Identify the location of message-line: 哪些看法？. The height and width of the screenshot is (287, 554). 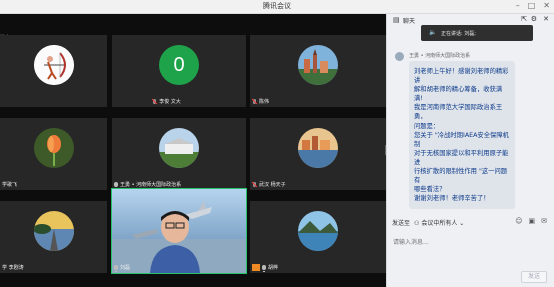
(430, 190).